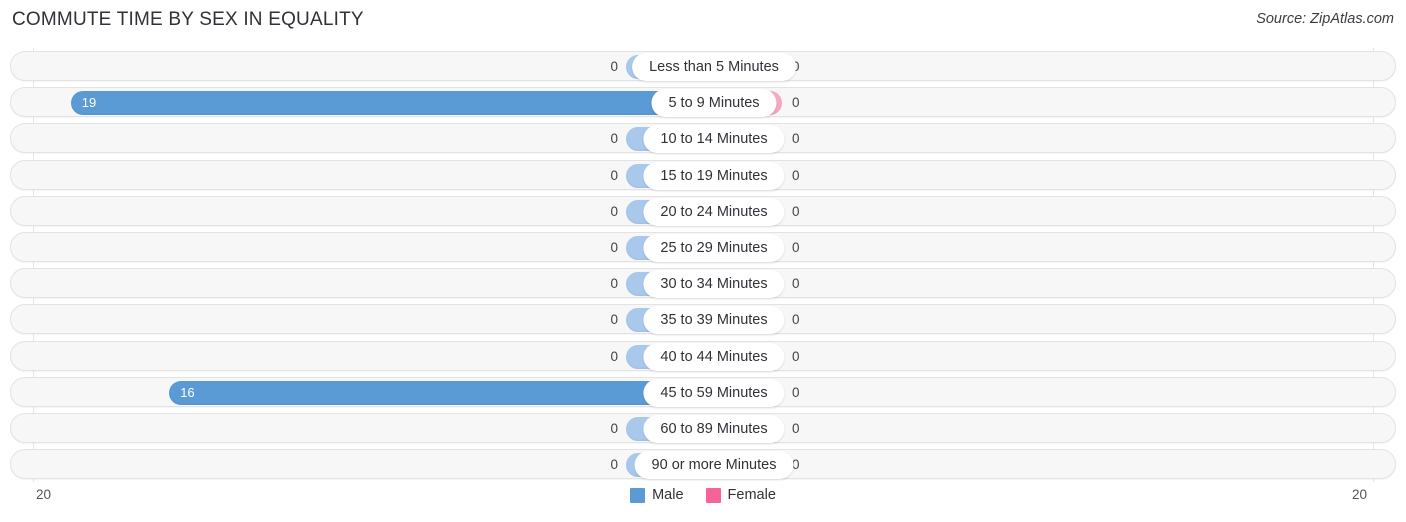 The width and height of the screenshot is (1406, 522). I want to click on legend-label: Male, so click(668, 495).